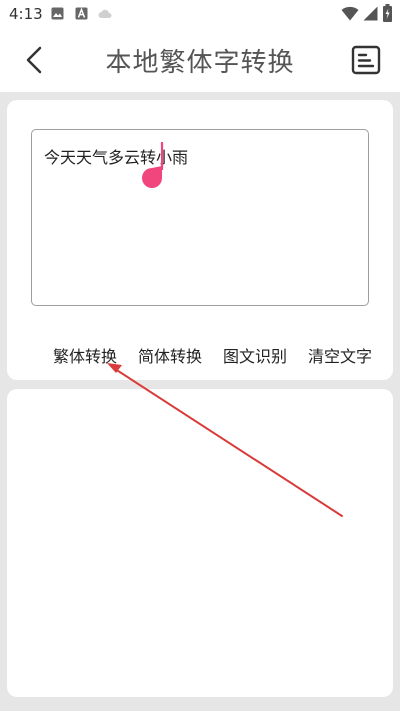 The image size is (400, 711). I want to click on app-bar: 本地繁体字转换, so click(200, 60).